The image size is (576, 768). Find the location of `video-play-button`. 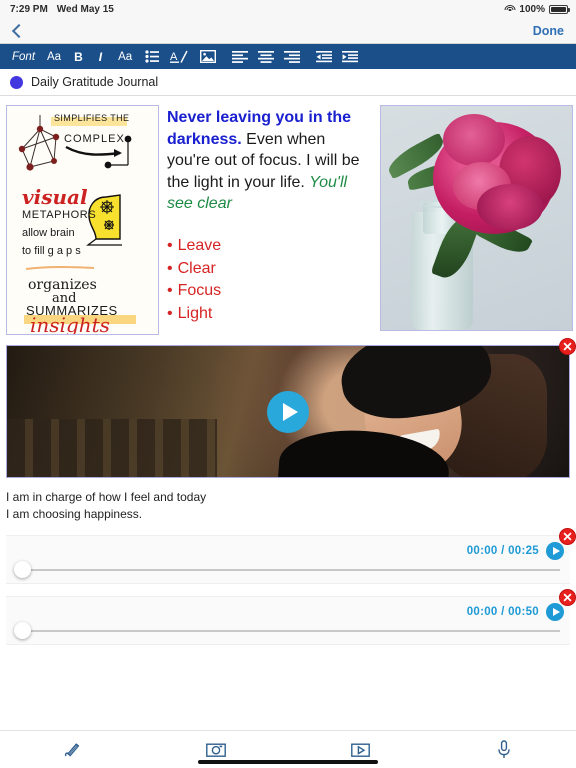

video-play-button is located at coordinates (288, 411).